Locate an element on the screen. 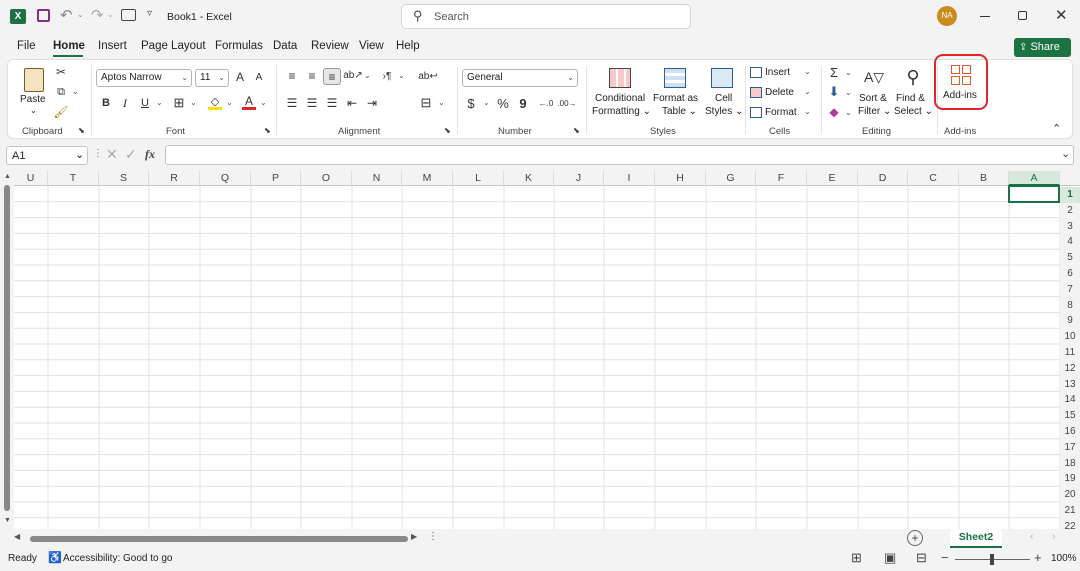 The height and width of the screenshot is (571, 1080). formula-input is located at coordinates (619, 155).